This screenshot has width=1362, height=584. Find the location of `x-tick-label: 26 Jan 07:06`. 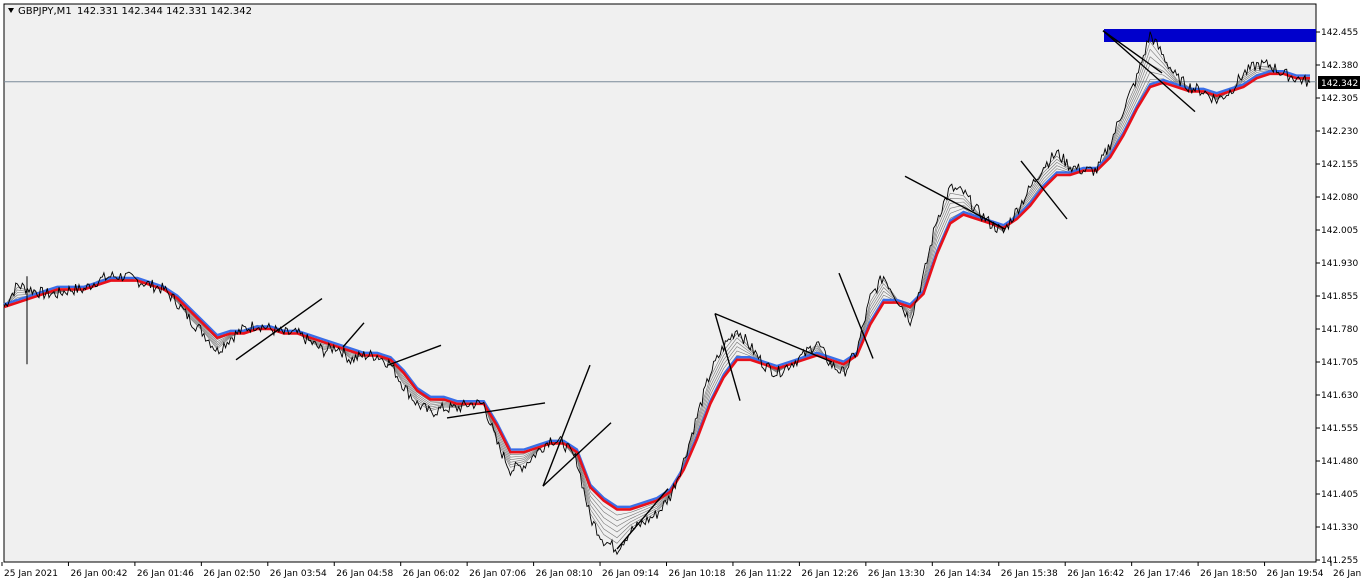

x-tick-label: 26 Jan 07:06 is located at coordinates (497, 574).